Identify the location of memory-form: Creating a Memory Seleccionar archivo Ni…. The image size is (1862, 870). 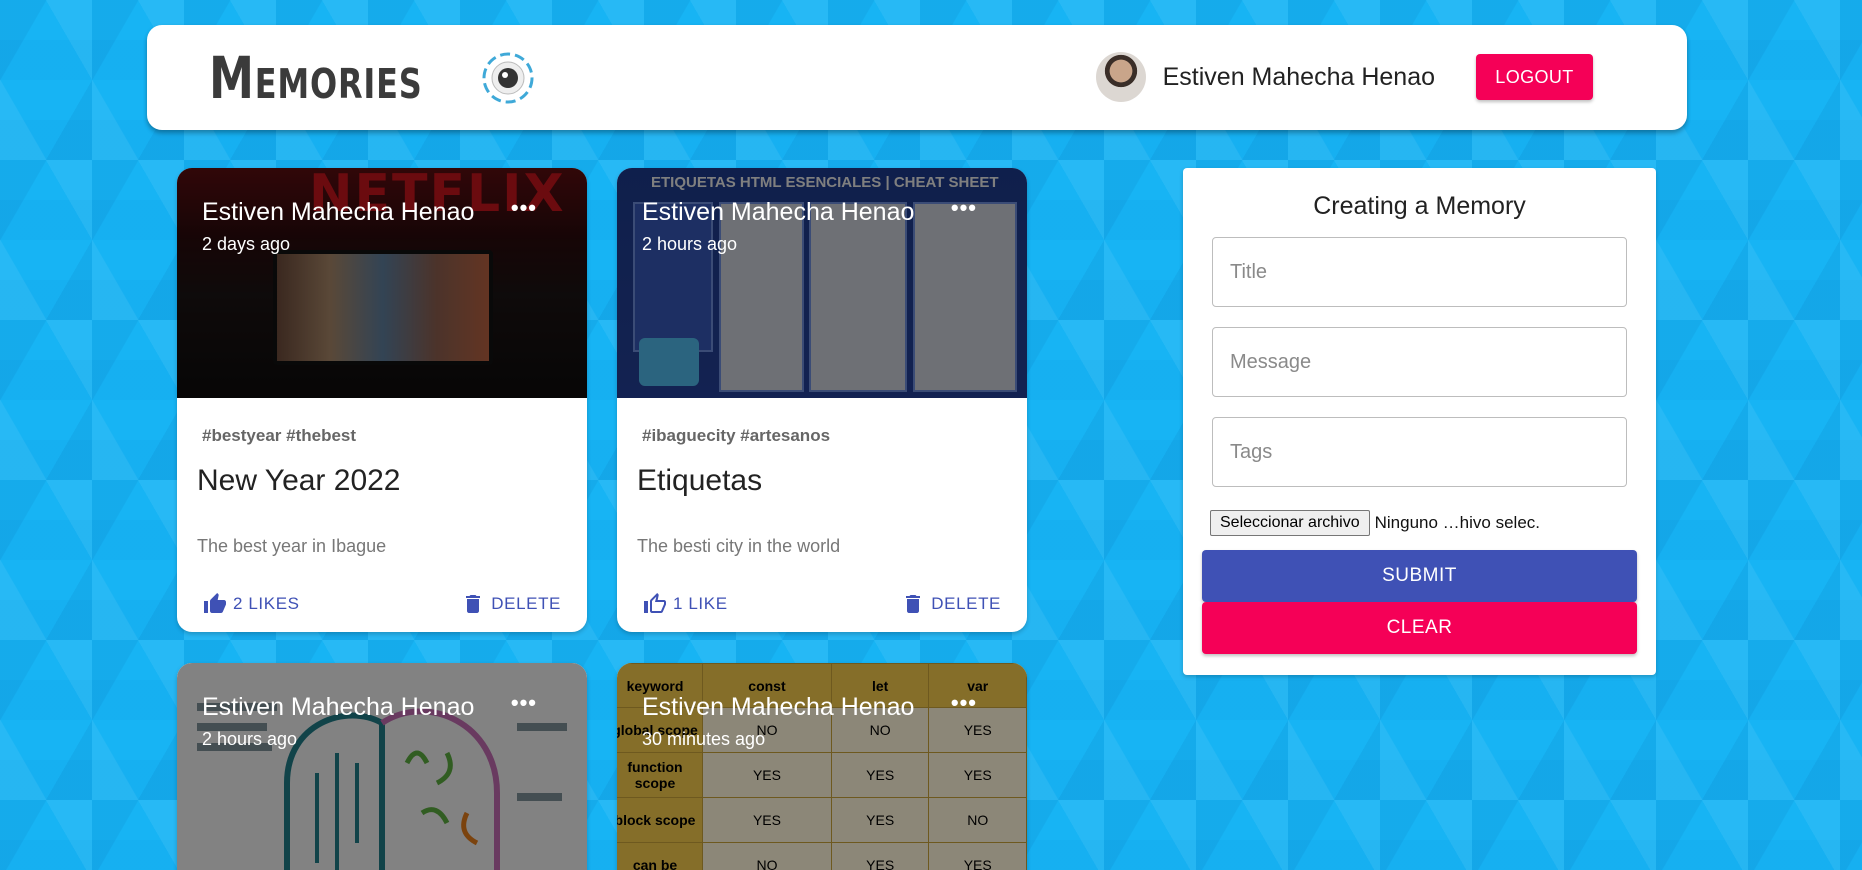
(1419, 421).